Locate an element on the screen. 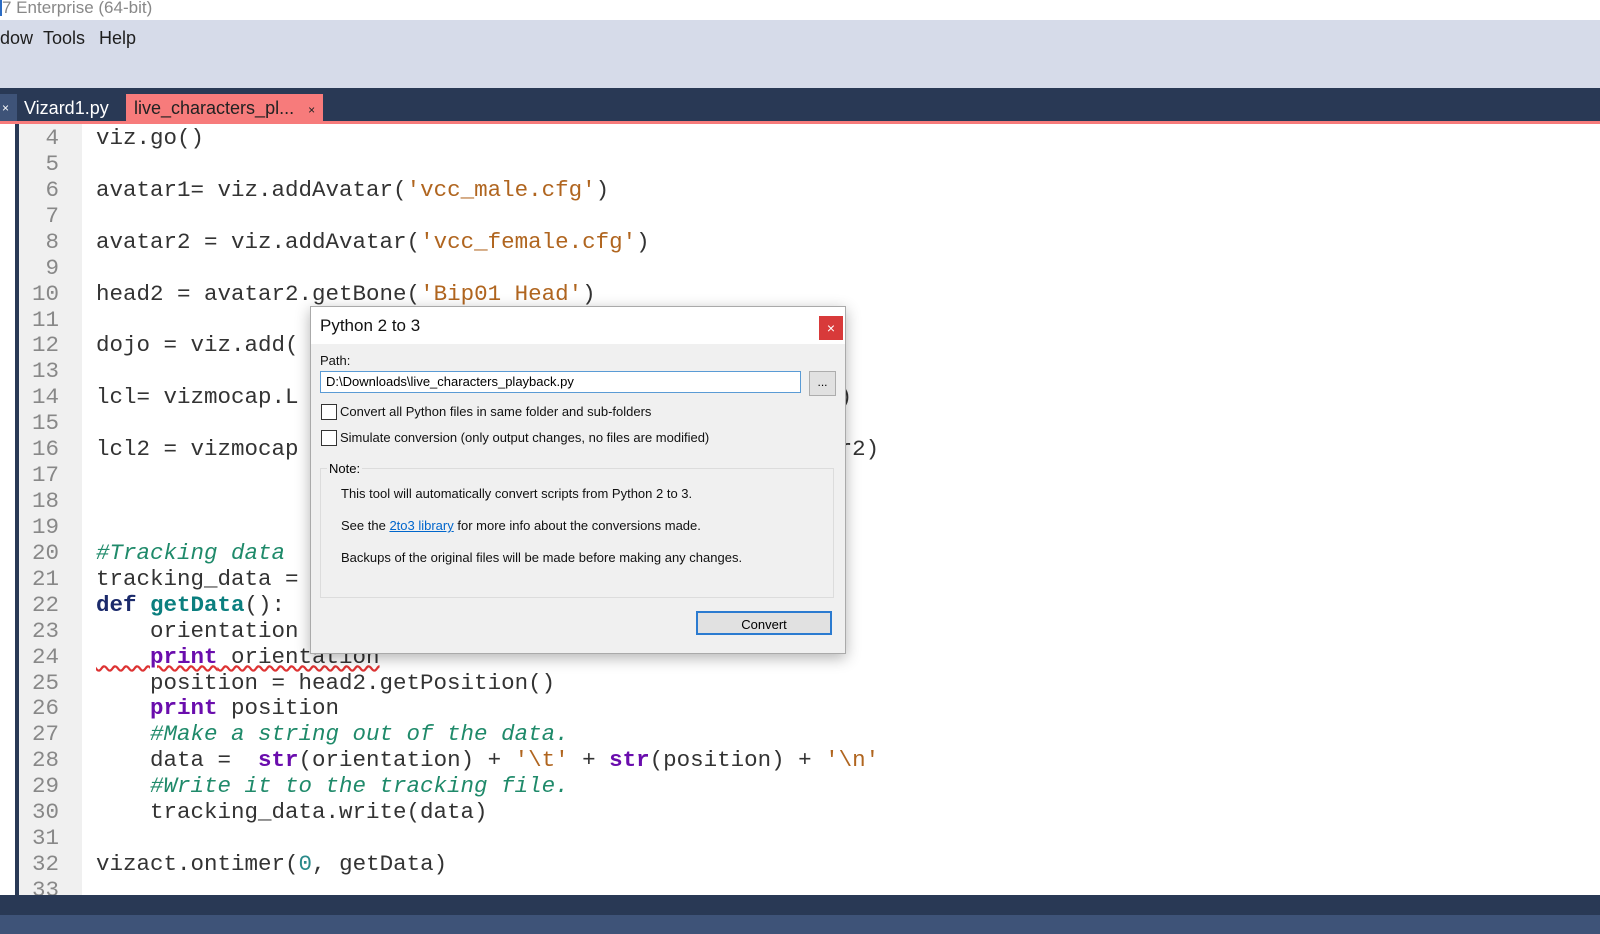 This screenshot has height=934, width=1600. line-number: 26 is located at coordinates (45, 708).